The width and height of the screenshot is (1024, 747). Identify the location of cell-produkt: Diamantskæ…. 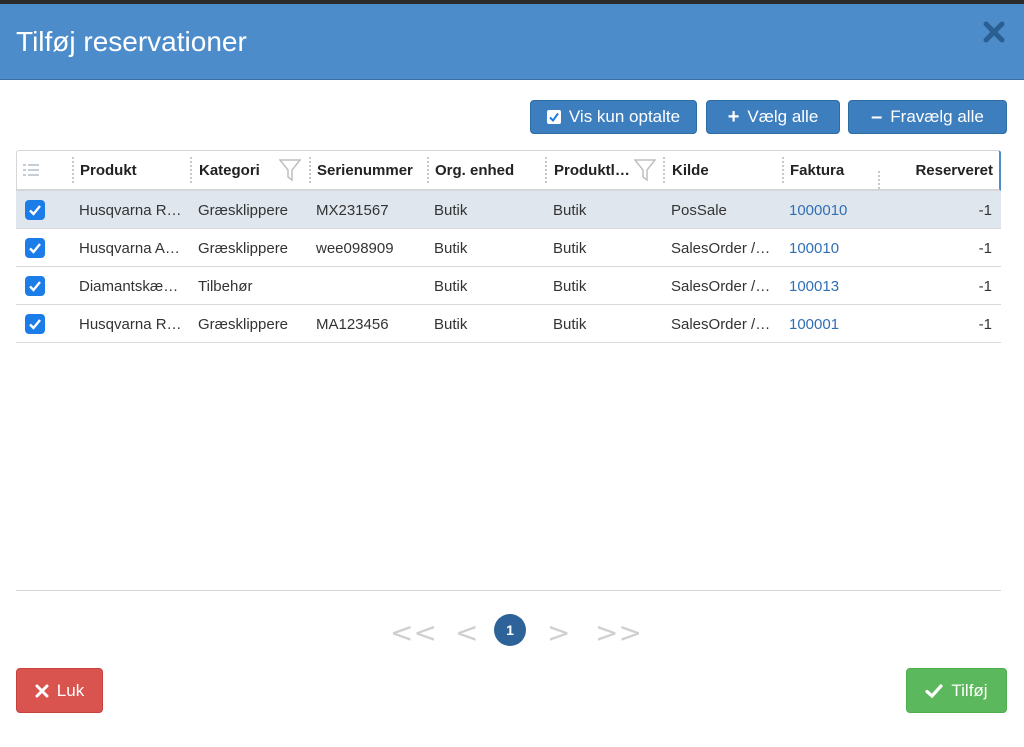
(129, 286).